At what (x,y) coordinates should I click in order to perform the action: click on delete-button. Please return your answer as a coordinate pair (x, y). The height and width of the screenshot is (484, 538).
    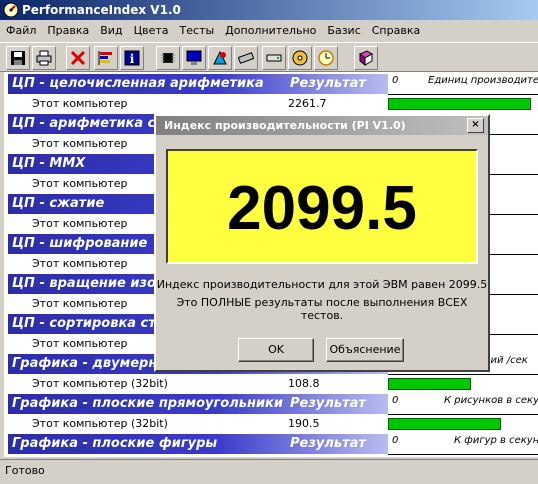
    Looking at the image, I should click on (78, 58).